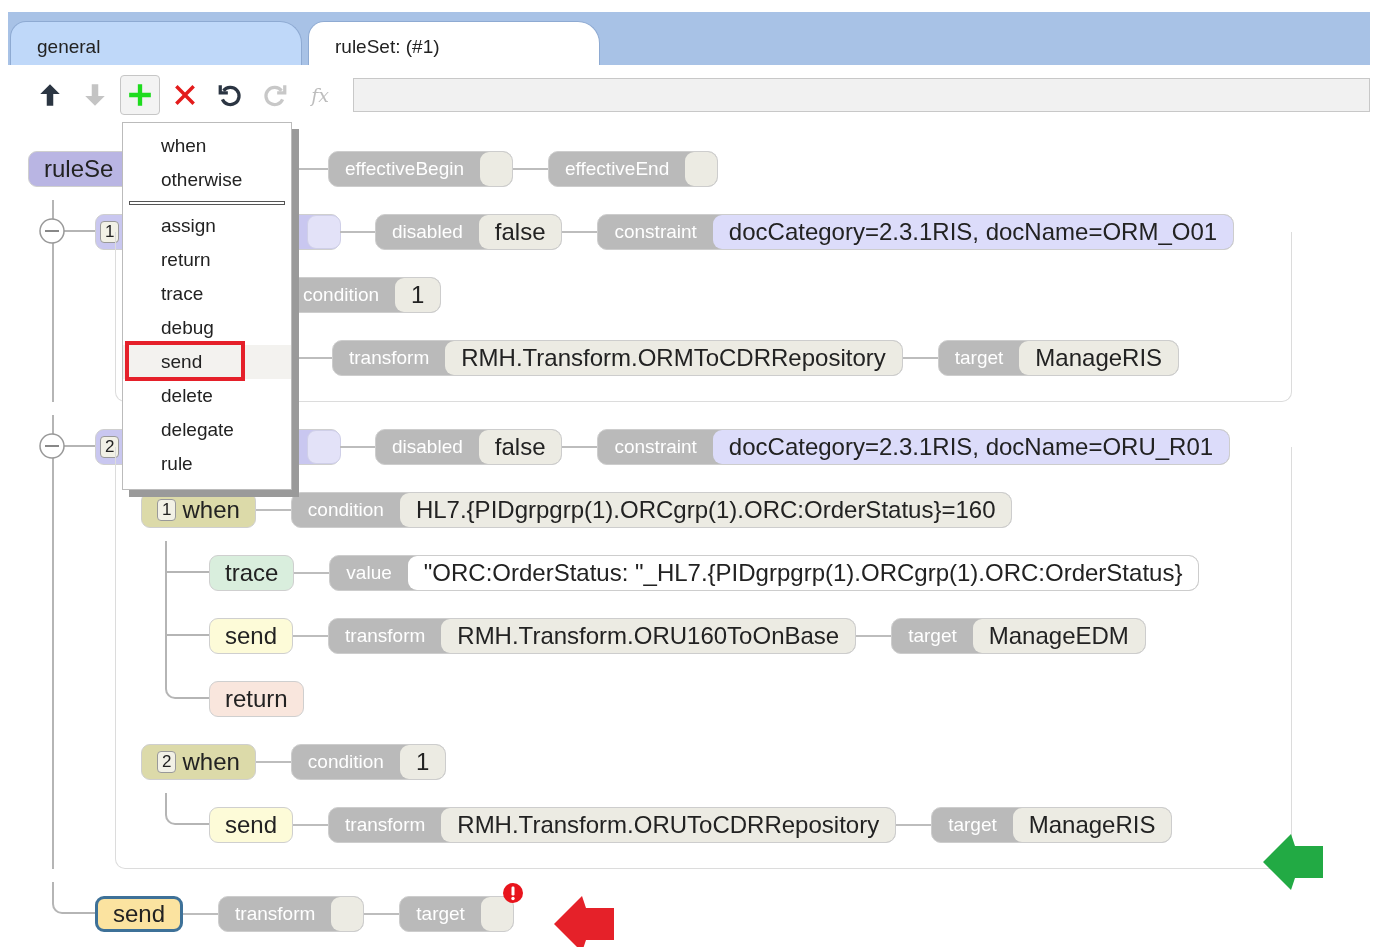 The width and height of the screenshot is (1375, 947). What do you see at coordinates (207, 464) in the screenshot?
I see `menu-item: rule` at bounding box center [207, 464].